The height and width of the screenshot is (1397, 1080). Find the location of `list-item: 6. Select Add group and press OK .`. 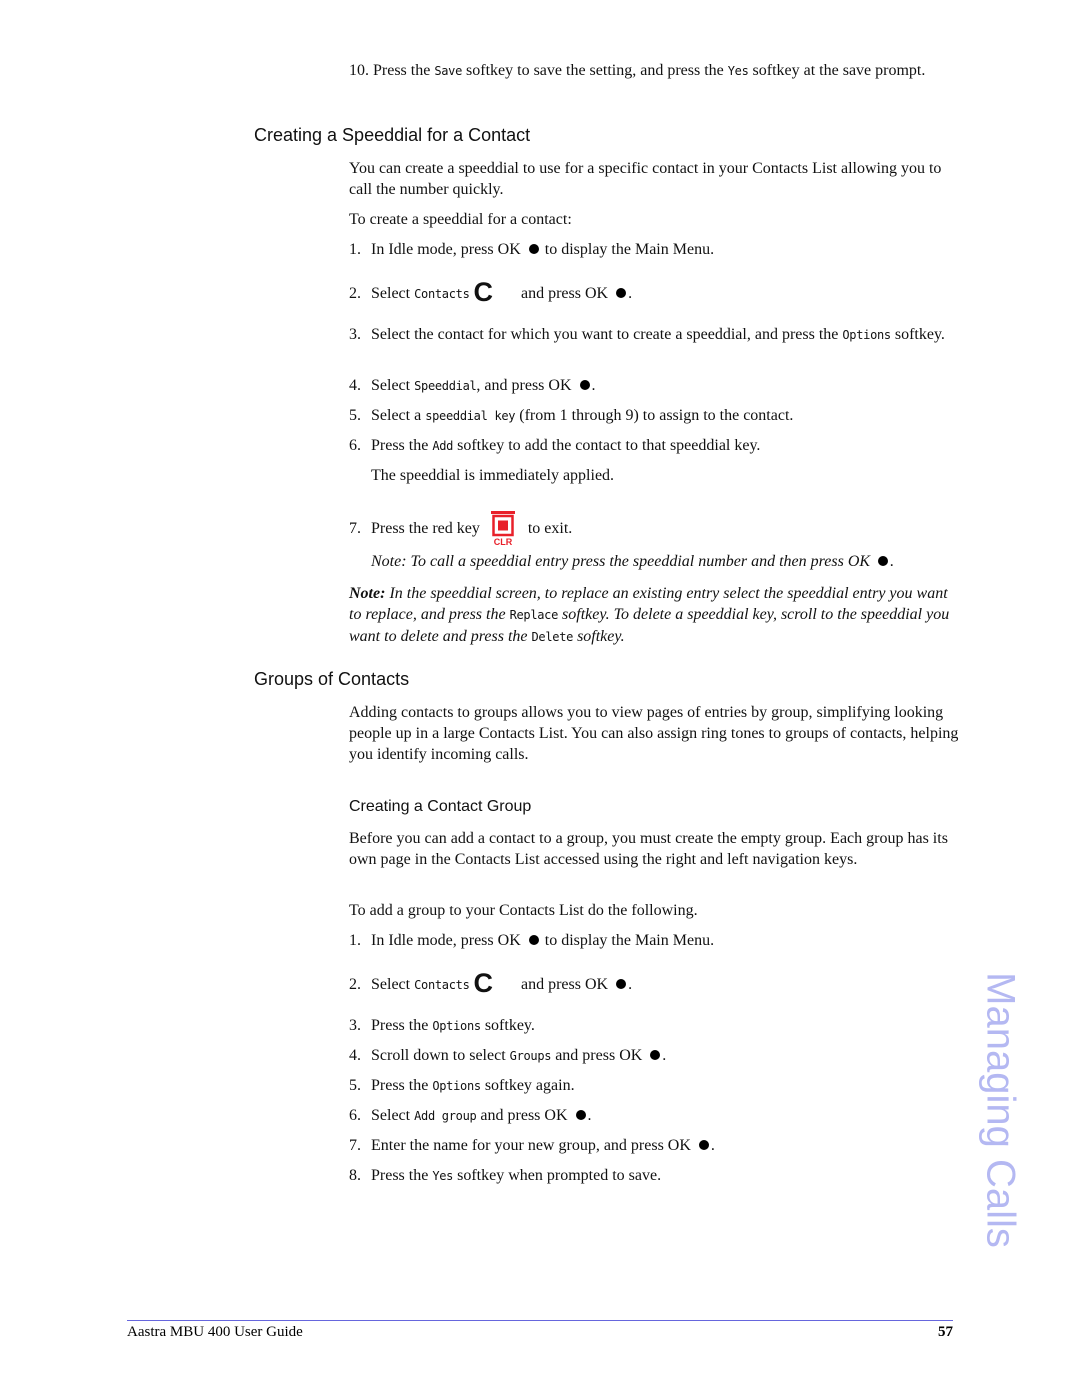

list-item: 6. Select Add group and press OK . is located at coordinates (470, 1115).